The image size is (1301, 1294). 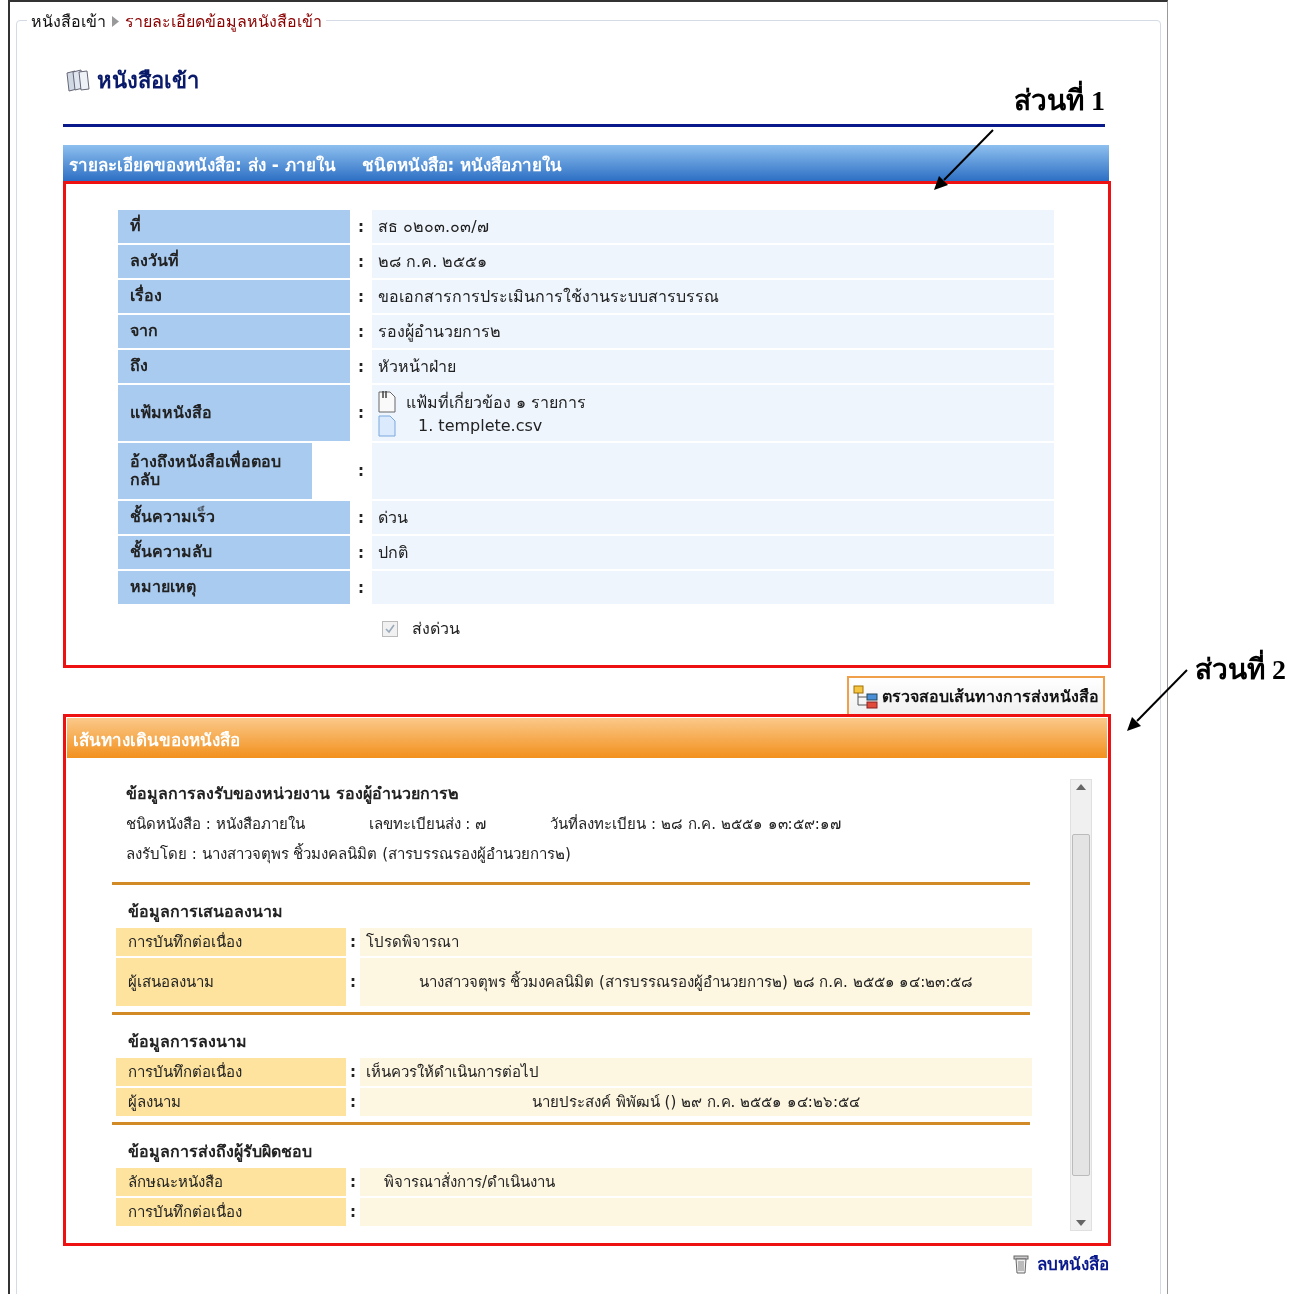 I want to click on clipped-pages-icon, so click(x=387, y=402).